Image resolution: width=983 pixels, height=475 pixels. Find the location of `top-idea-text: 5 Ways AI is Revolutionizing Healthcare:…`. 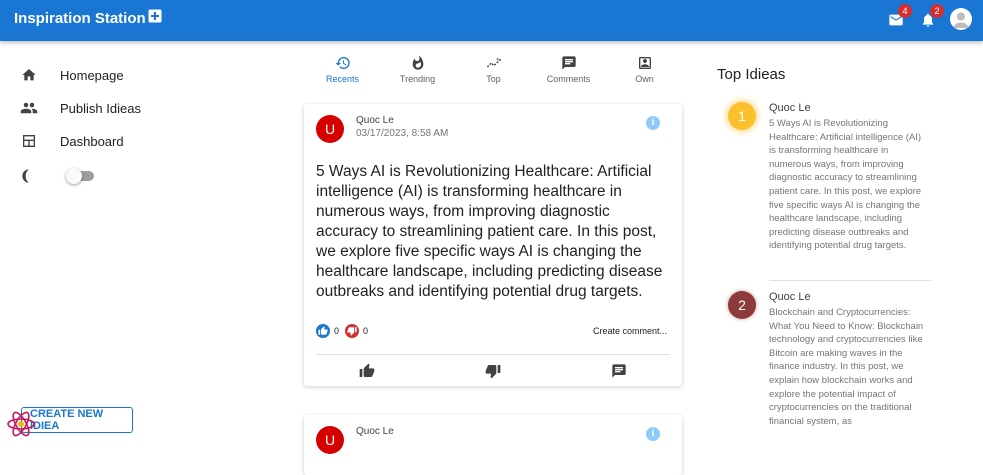

top-idea-text: 5 Ways AI is Revolutionizing Healthcare:… is located at coordinates (849, 185).